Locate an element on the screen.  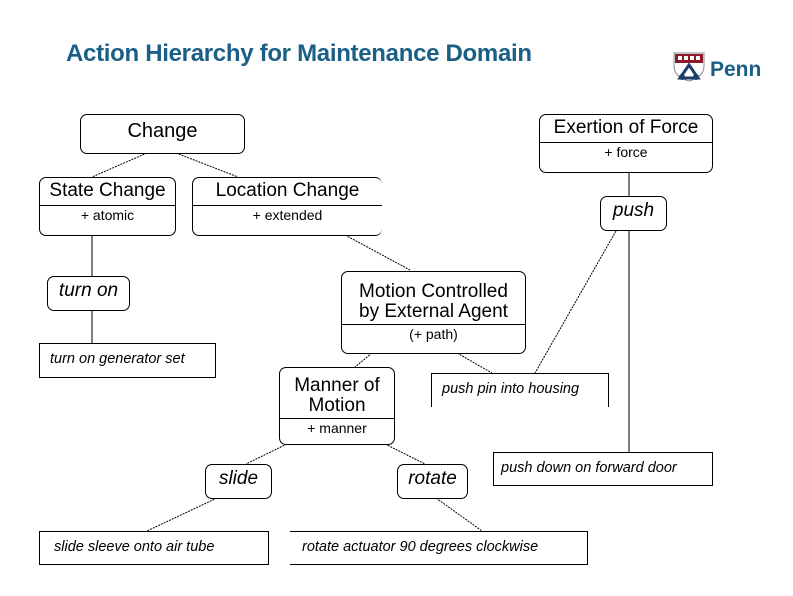
node-label-line2: Motion is located at coordinates (337, 405).